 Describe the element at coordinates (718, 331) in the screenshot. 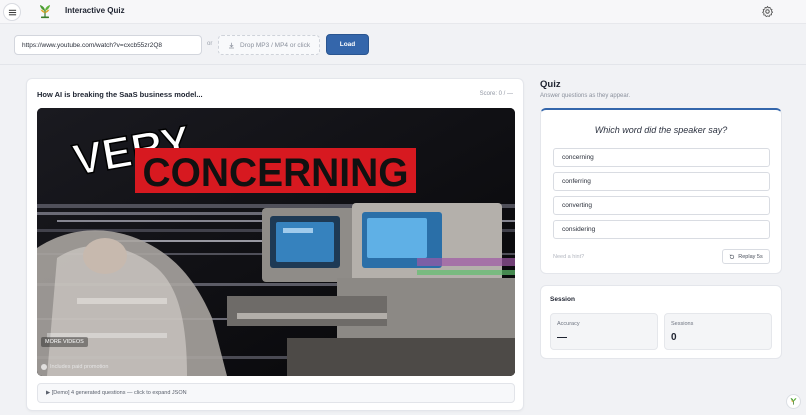

I see `sessions-stat: Sessions 0` at that location.